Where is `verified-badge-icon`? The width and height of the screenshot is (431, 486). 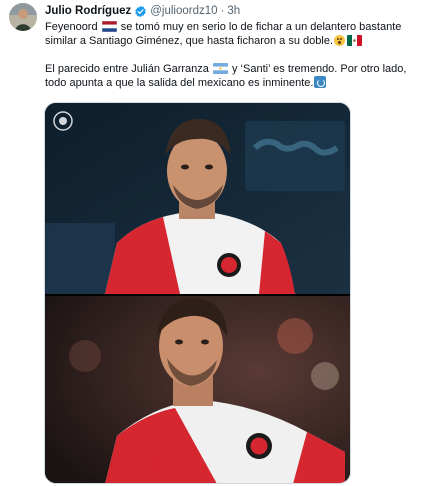 verified-badge-icon is located at coordinates (140, 11).